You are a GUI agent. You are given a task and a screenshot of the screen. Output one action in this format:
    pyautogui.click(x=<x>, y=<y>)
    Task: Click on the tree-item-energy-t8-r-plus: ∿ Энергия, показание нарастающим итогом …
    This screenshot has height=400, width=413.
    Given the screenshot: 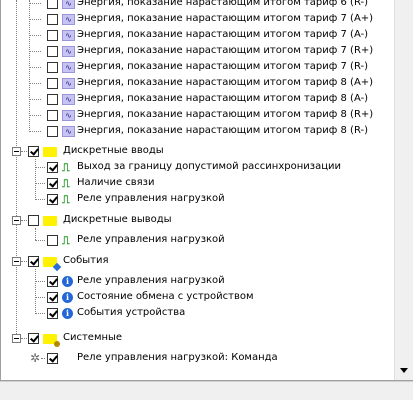 What is the action you would take?
    pyautogui.click(x=197, y=115)
    